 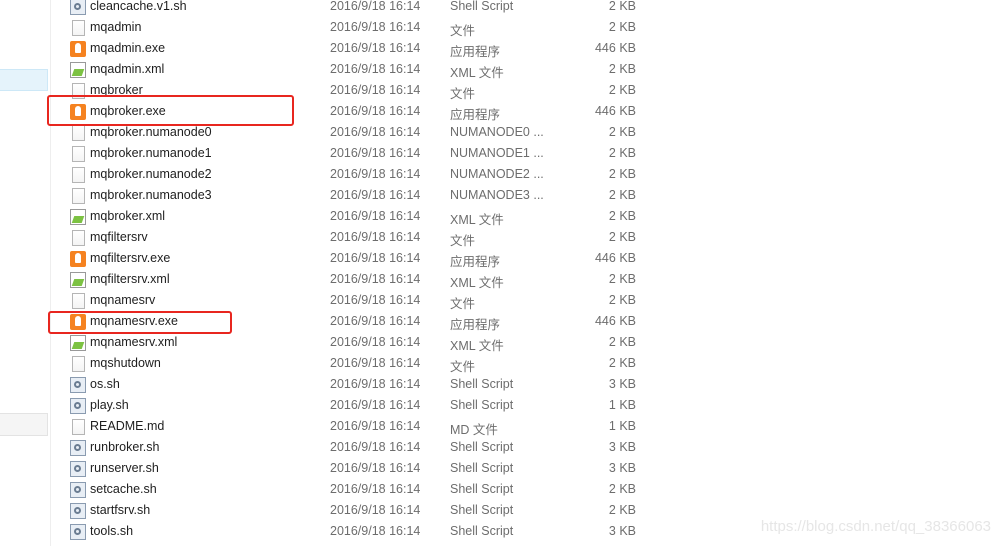 I want to click on file-row: mqadmin.exe 2016/9/18 16:14 应用程序 446 KB, so click(x=360, y=49).